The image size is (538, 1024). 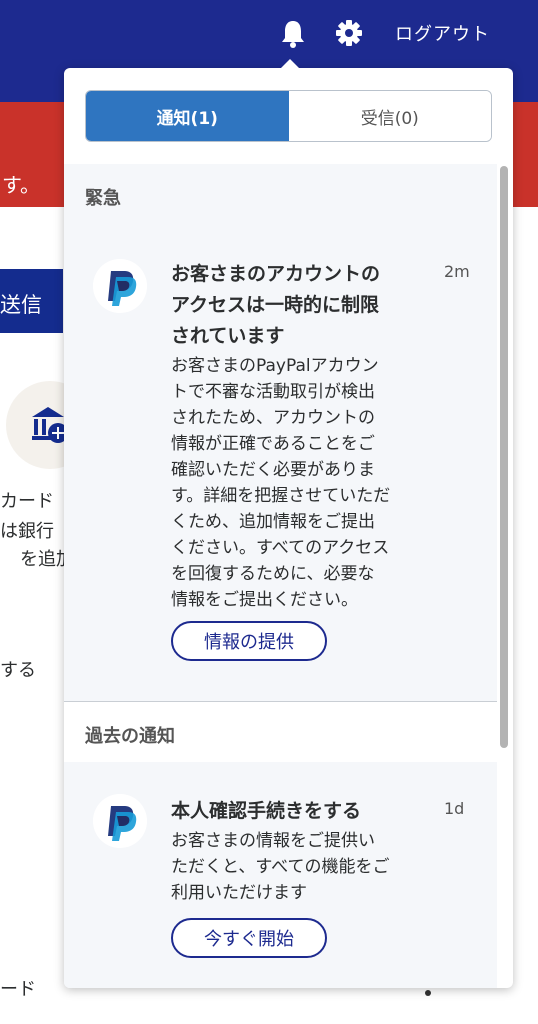 What do you see at coordinates (249, 938) in the screenshot?
I see `start-now-button: 今すぐ開始` at bounding box center [249, 938].